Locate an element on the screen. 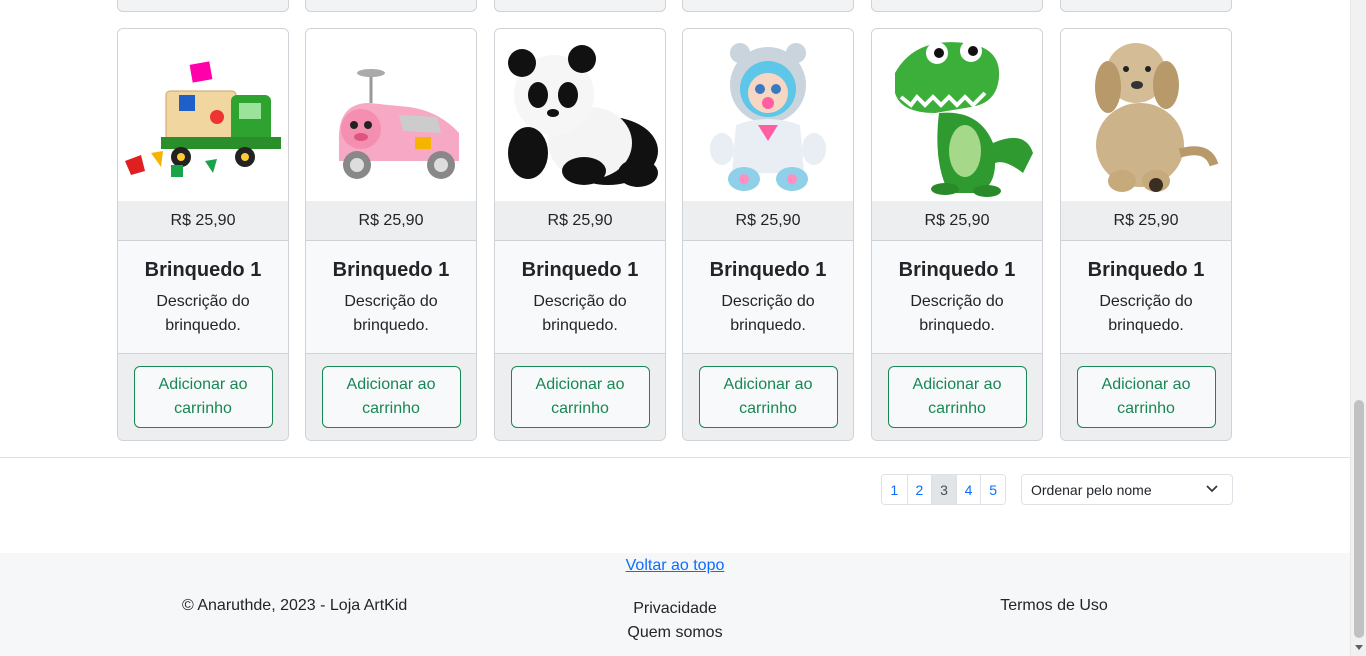  footer-links-middle: Privacidade Quem somos is located at coordinates (675, 621).